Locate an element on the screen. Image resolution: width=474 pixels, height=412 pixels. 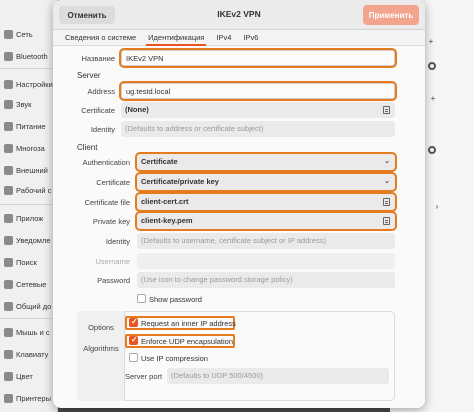
sidebar-item-display: Настройки is located at coordinates (29, 84).